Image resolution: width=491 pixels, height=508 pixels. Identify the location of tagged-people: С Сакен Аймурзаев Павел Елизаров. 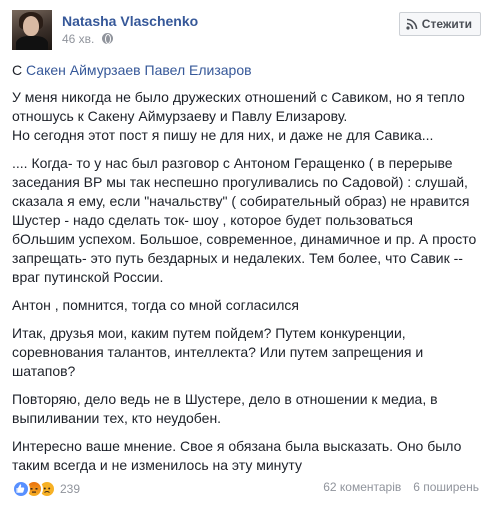
(245, 70).